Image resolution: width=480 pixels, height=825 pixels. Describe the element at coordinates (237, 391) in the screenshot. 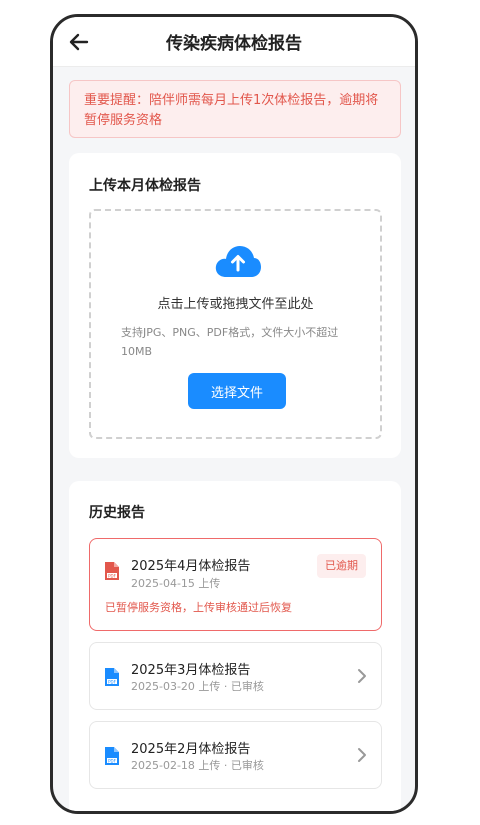

I see `select-file-button: 选择文件` at that location.